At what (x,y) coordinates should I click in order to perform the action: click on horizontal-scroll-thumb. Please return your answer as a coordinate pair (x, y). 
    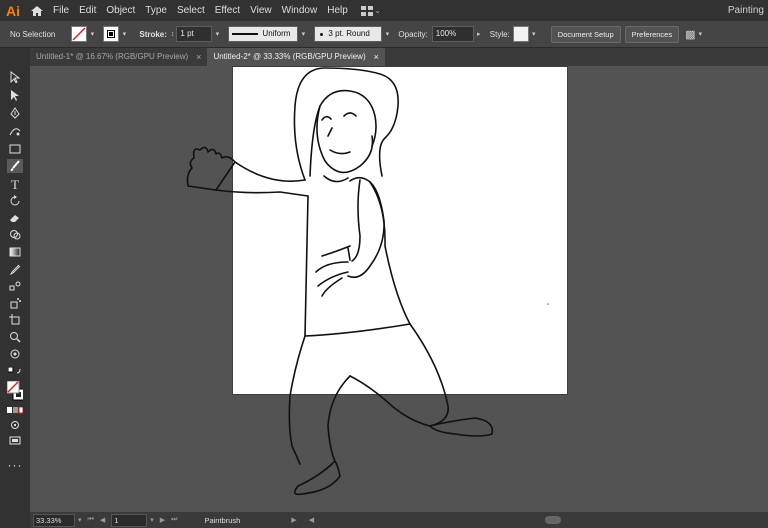
    Looking at the image, I should click on (553, 520).